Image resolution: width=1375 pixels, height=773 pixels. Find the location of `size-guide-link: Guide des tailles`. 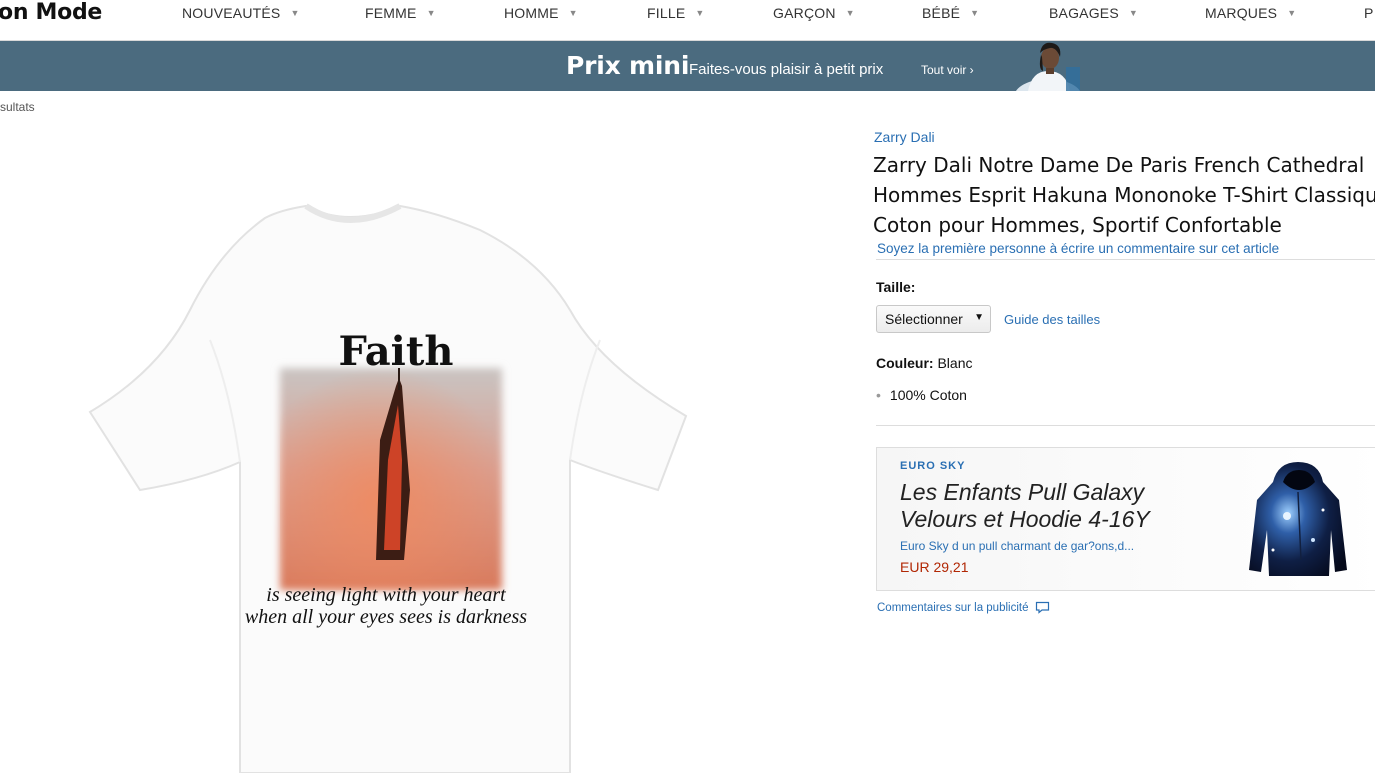

size-guide-link: Guide des tailles is located at coordinates (1052, 319).